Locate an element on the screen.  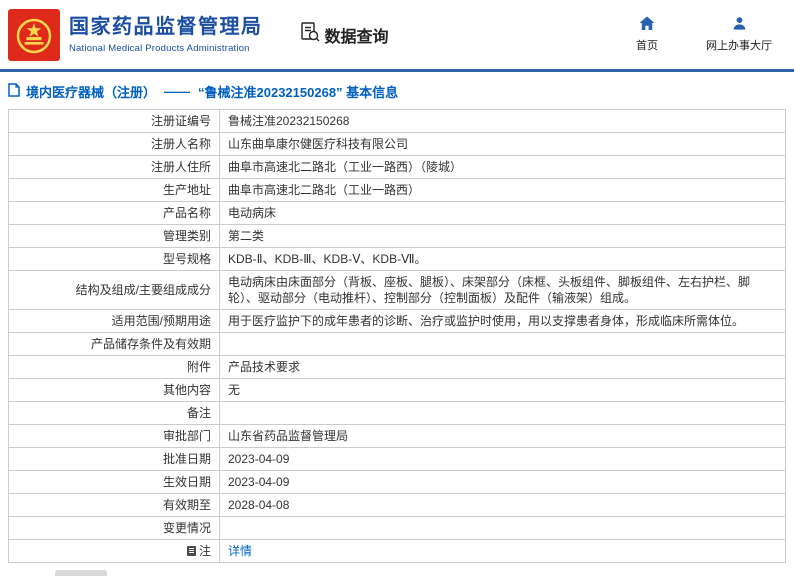
row-value: 2028-04-08 is located at coordinates (502, 505).